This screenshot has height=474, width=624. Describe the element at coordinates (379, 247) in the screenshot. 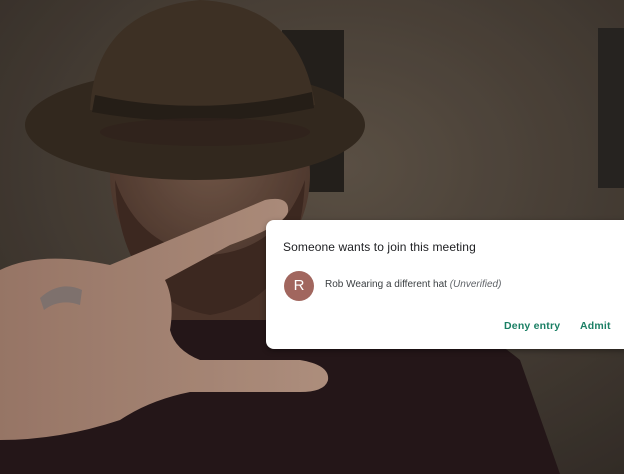

I see `dialog-title: Someone wants to join this meeting` at that location.